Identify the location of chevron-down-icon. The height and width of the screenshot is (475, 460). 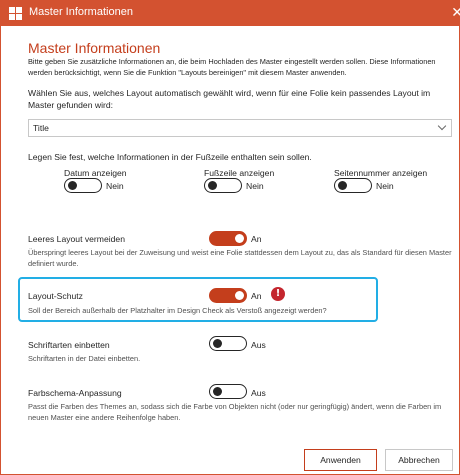
(442, 126).